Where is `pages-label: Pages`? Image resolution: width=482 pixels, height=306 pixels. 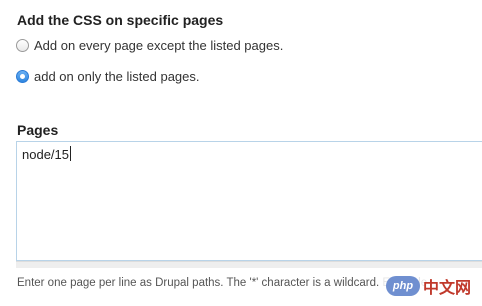
pages-label: Pages is located at coordinates (38, 130).